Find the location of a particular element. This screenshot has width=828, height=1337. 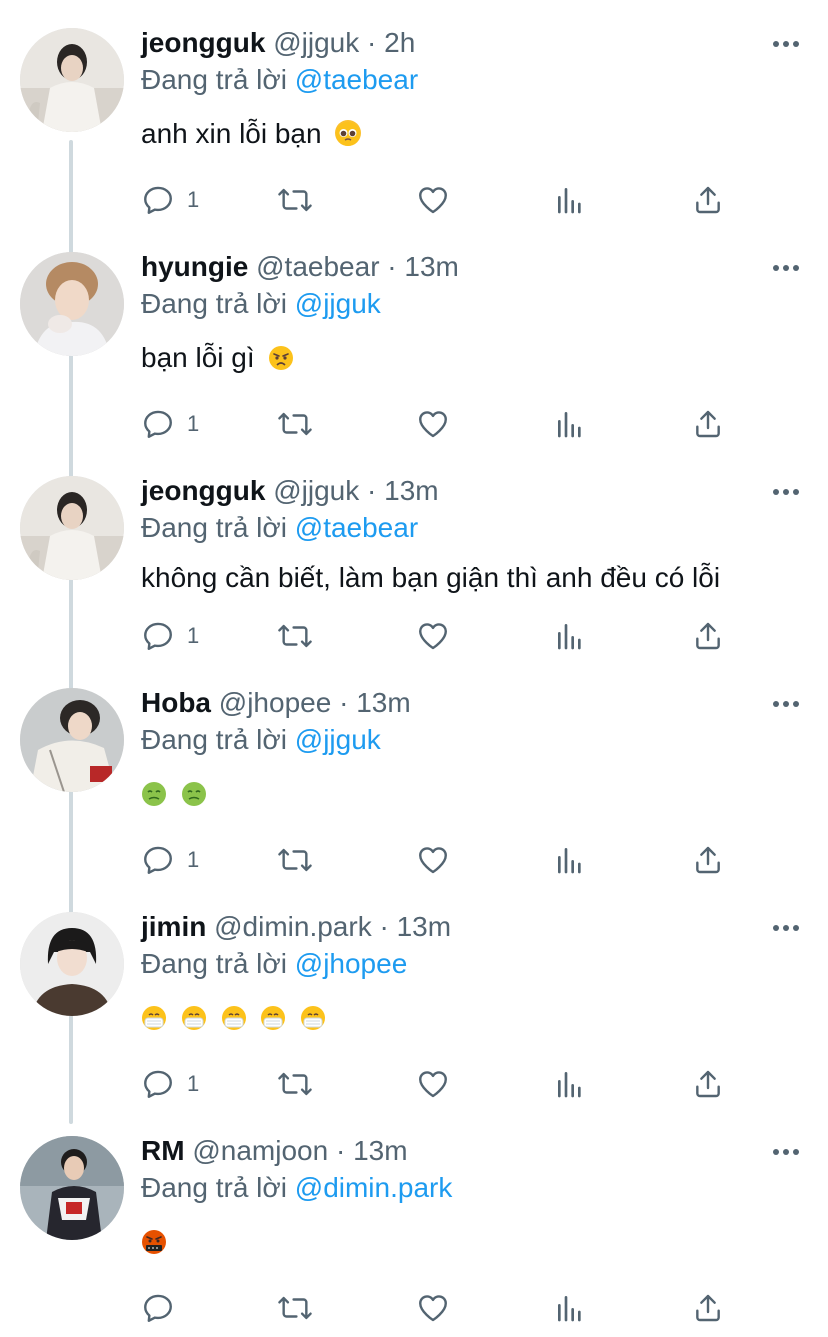

replying-to: Đang trả lời @jhopee is located at coordinates (274, 964).